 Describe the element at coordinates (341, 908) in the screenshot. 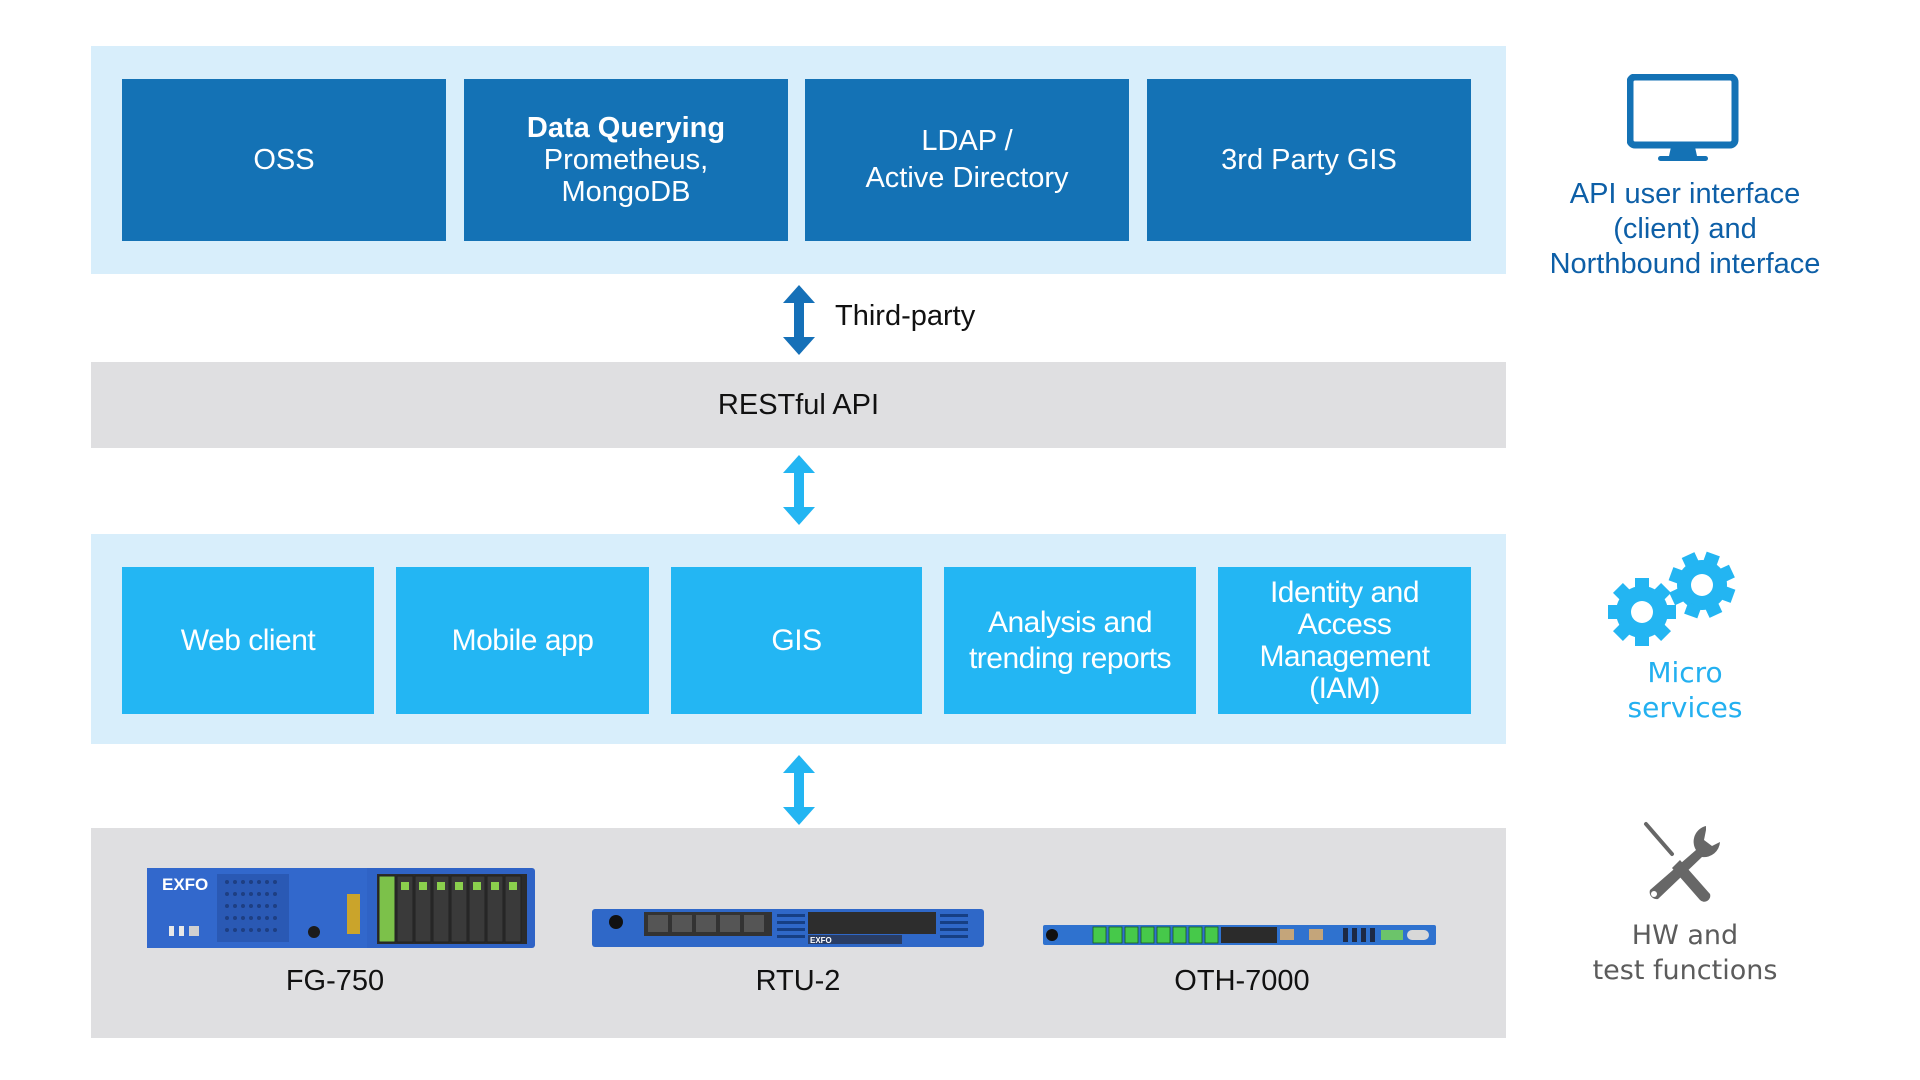

I see `fg-750-device-image: EXFO` at that location.